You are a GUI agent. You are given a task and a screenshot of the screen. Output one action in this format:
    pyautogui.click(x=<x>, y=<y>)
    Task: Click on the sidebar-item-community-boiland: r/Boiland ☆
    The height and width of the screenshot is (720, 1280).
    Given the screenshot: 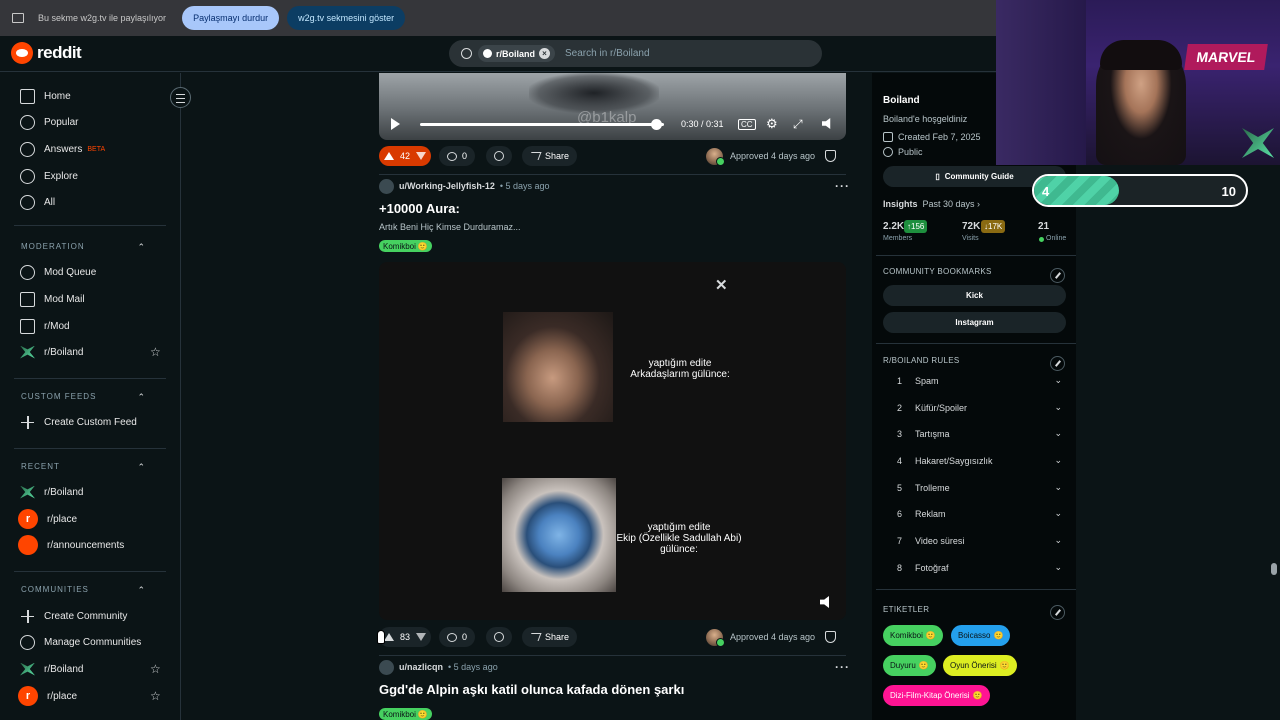 What is the action you would take?
    pyautogui.click(x=90, y=669)
    